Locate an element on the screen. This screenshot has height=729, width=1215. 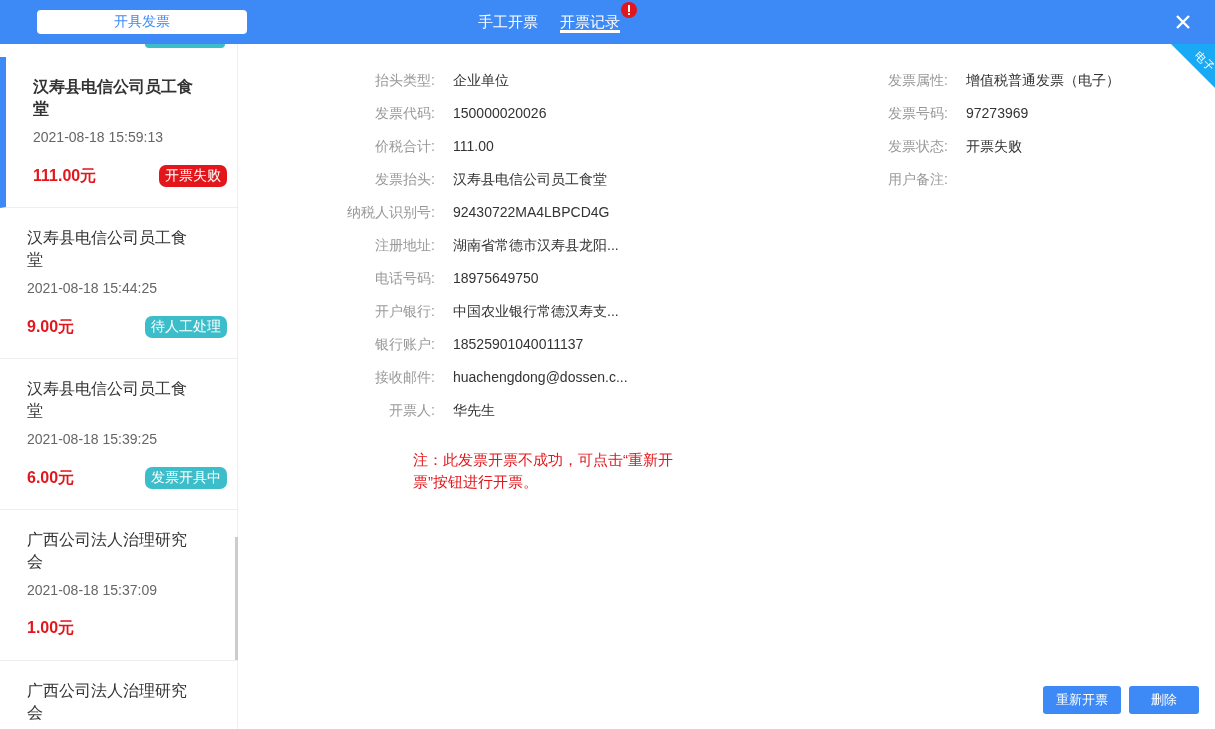
field-value: 150000020026 is located at coordinates (500, 113).